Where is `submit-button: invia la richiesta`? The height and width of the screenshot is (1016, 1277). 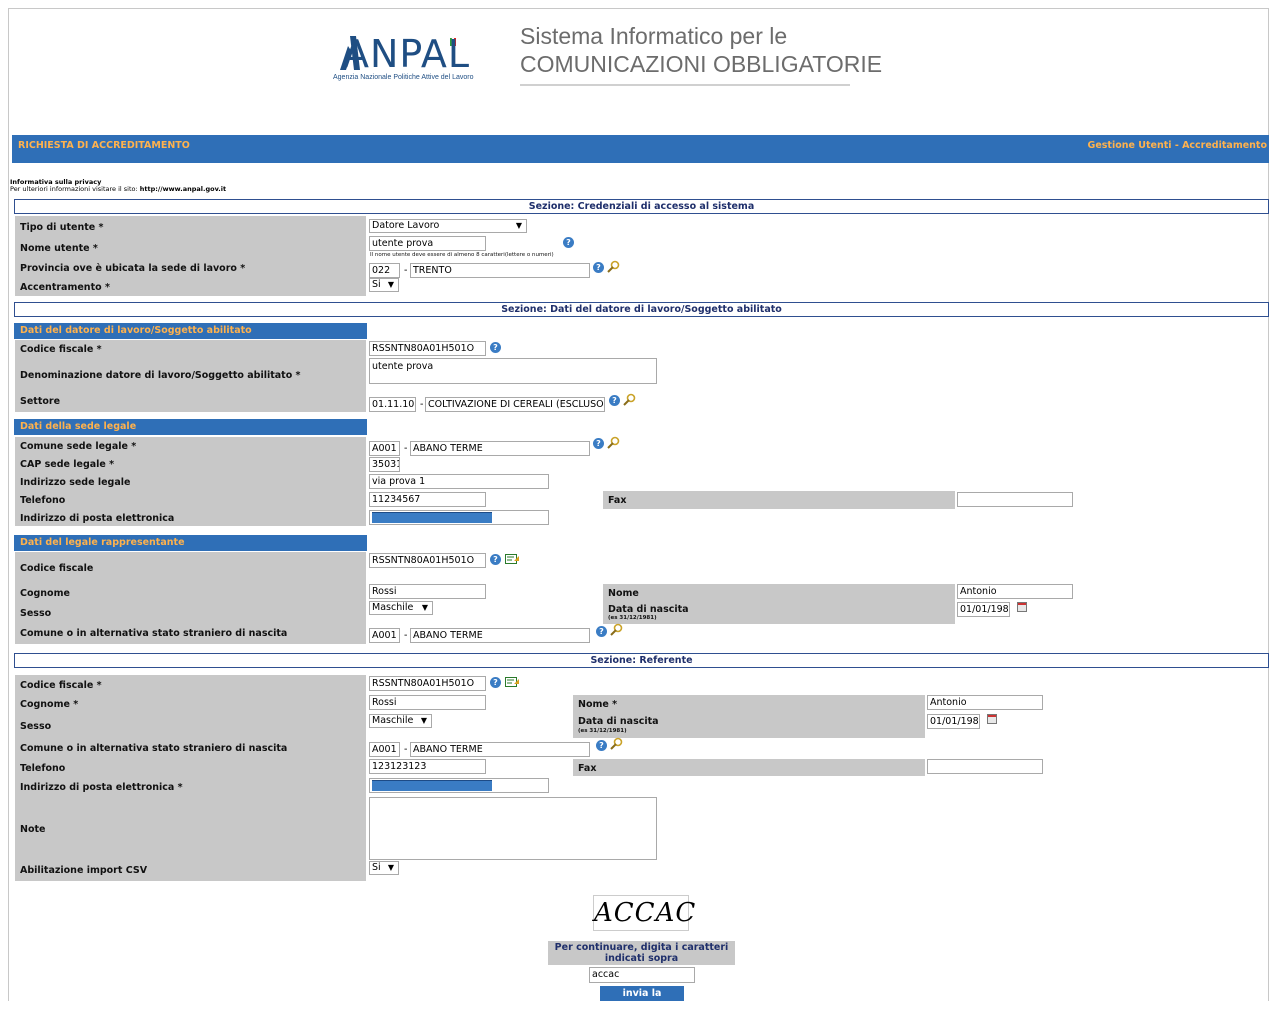
submit-button: invia la richiesta is located at coordinates (642, 1000).